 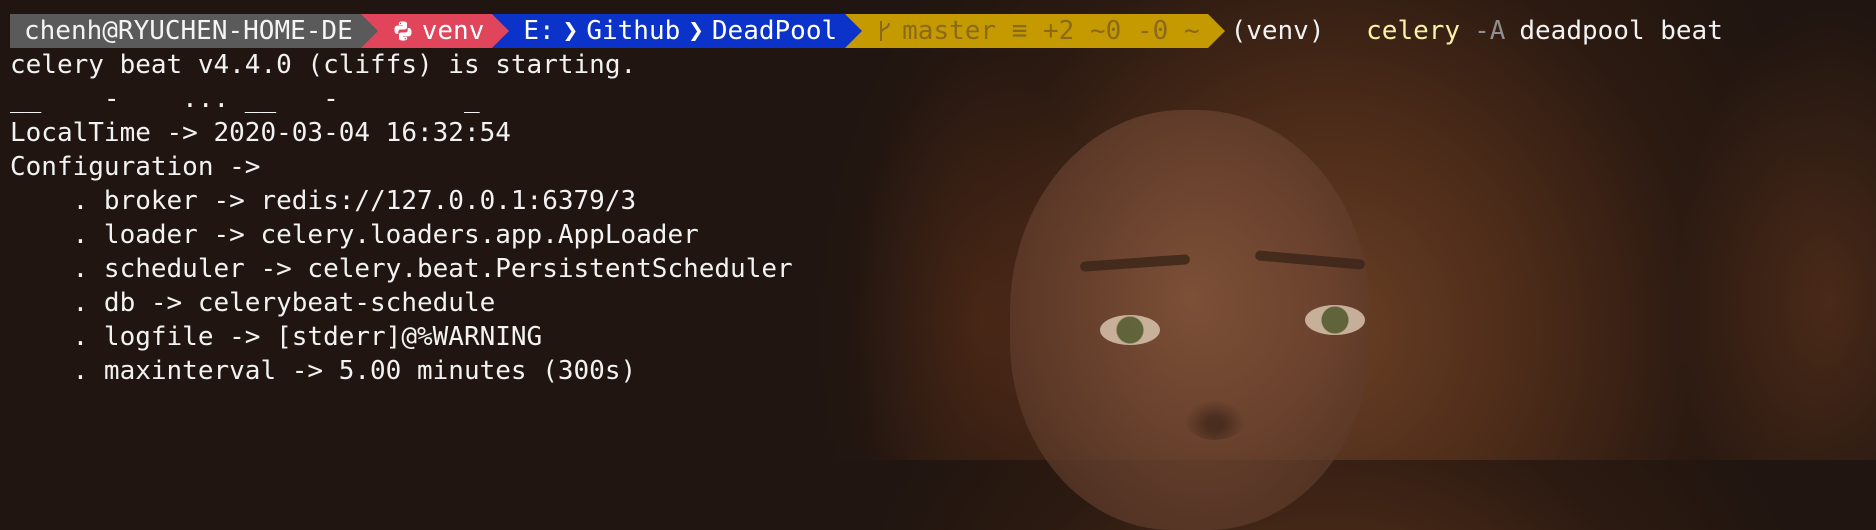 What do you see at coordinates (253, 303) in the screenshot?
I see `output-line: . db -> celerybeat-schedule` at bounding box center [253, 303].